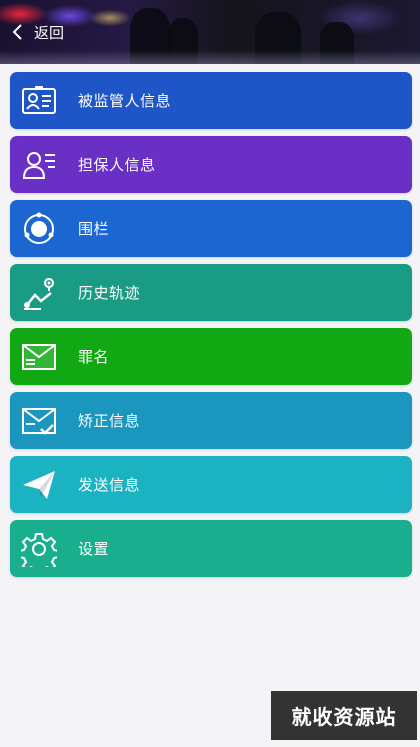 The width and height of the screenshot is (420, 747). I want to click on menu-item-label: 发送信息, so click(109, 485).